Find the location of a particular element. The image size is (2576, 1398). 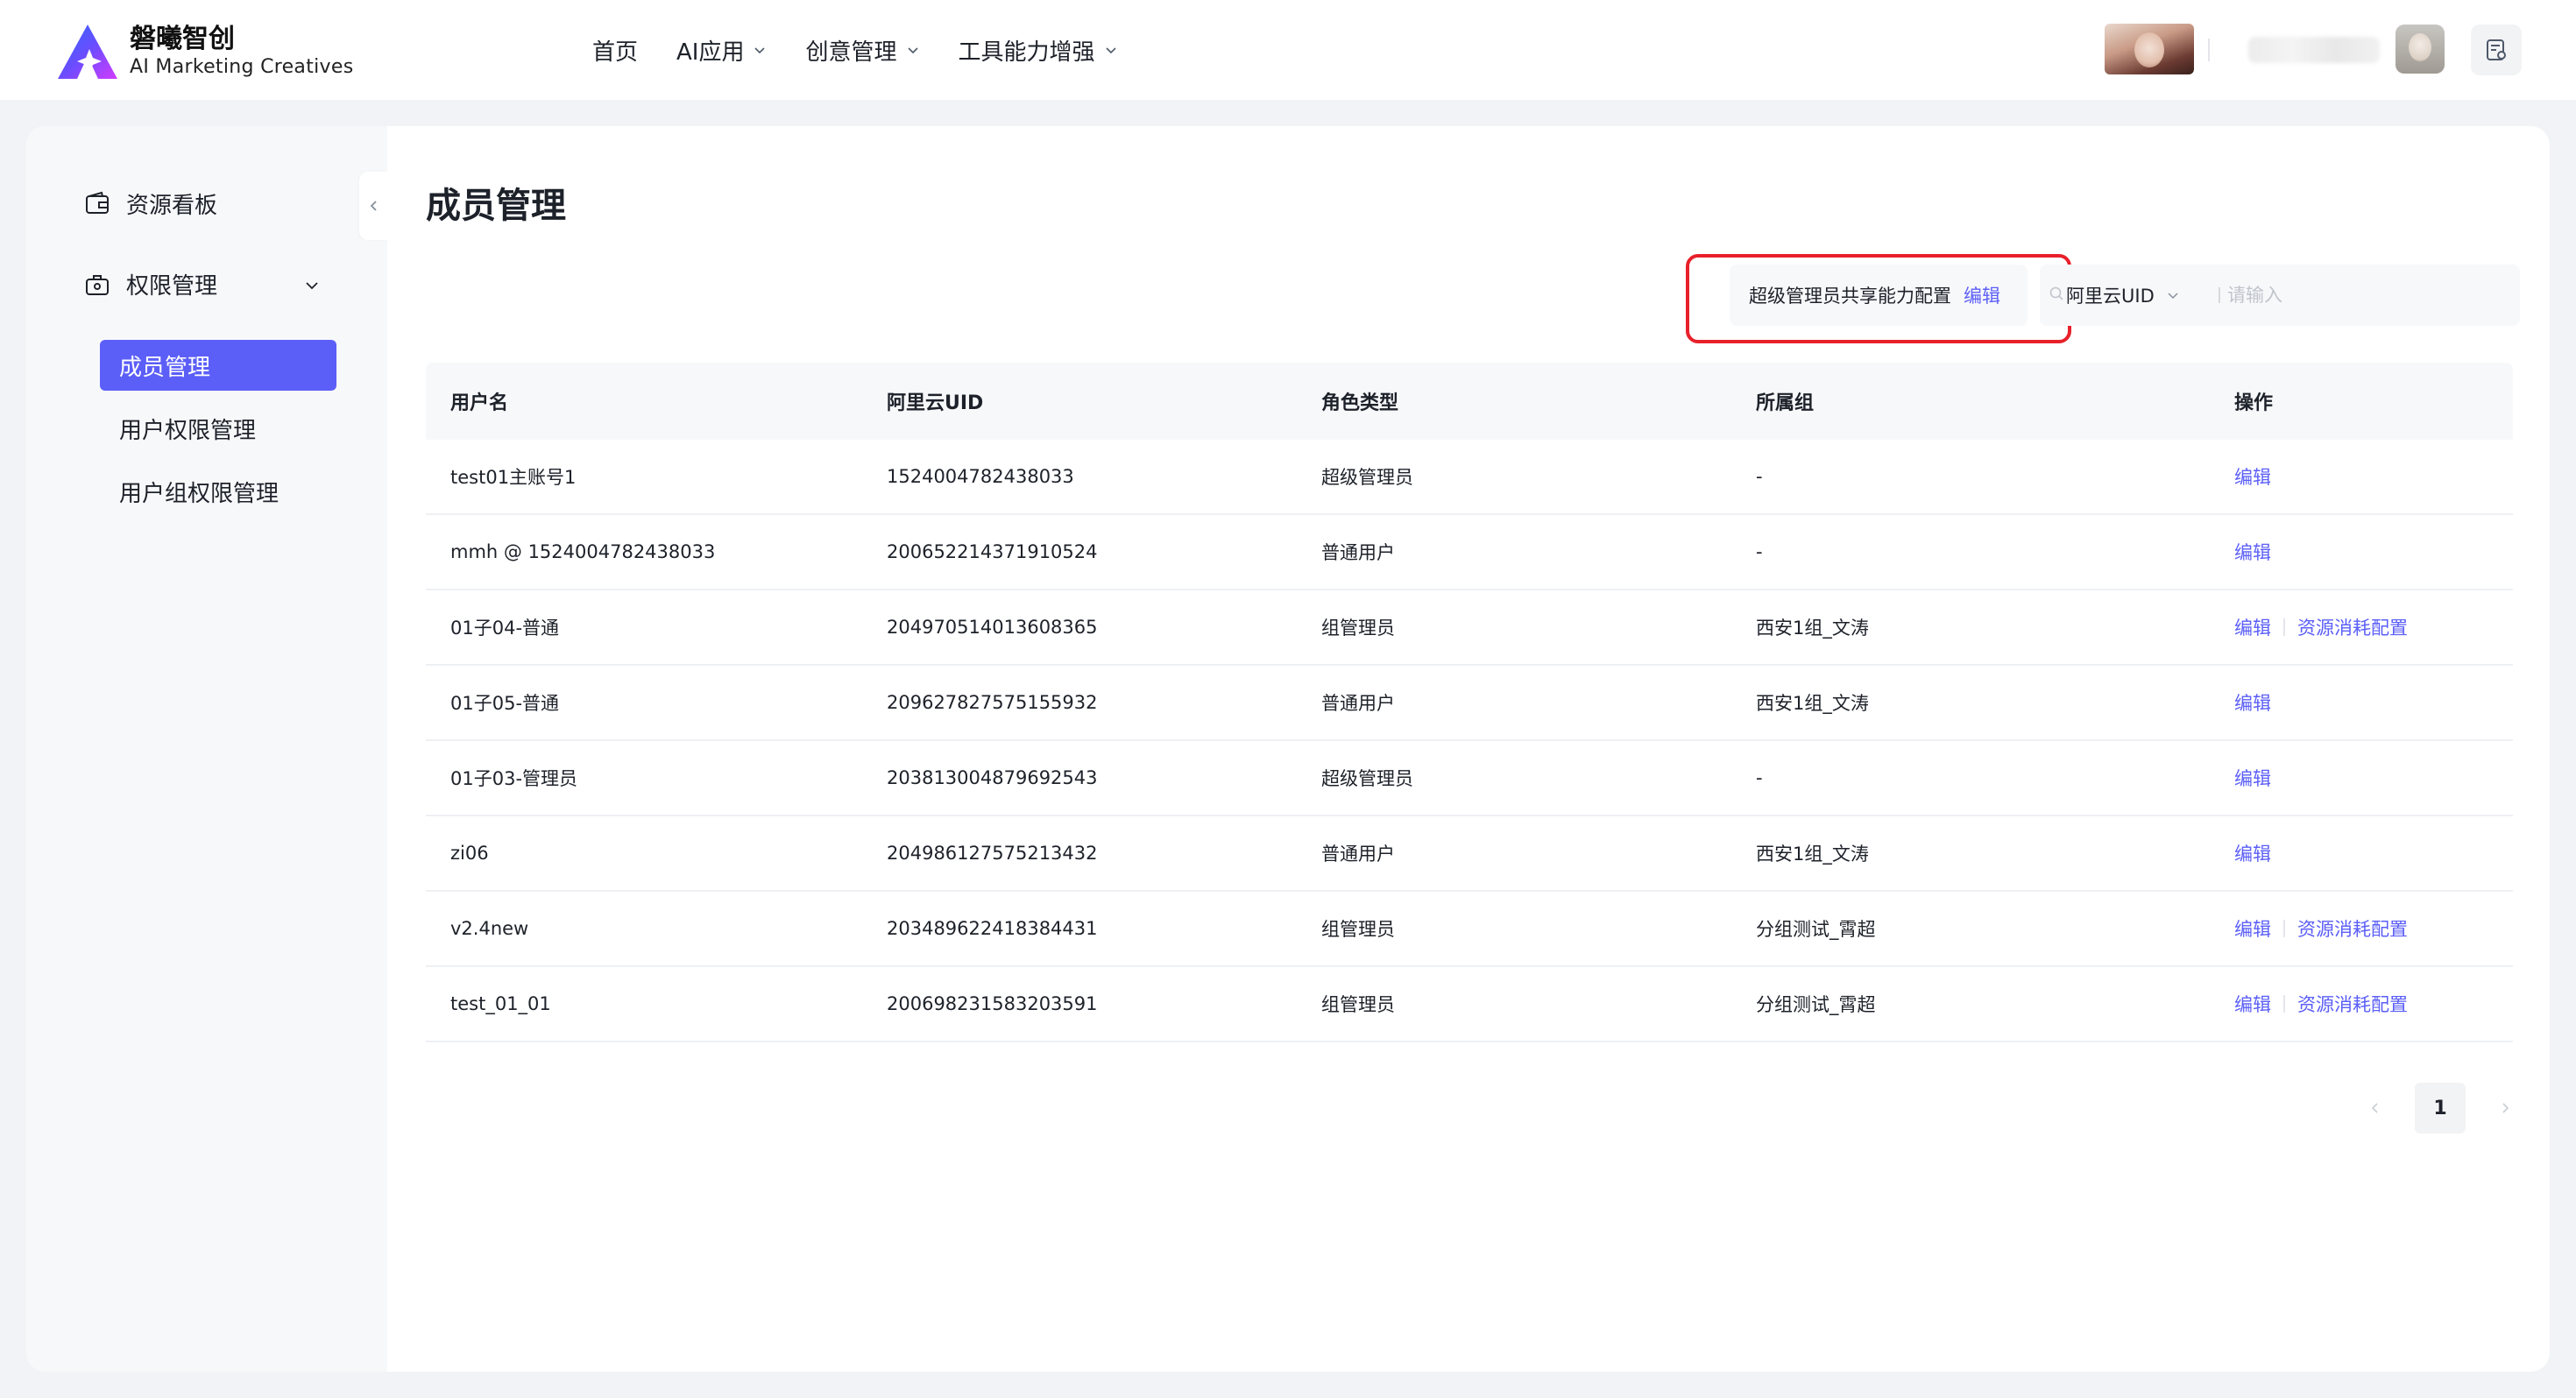

search-icon is located at coordinates (2056, 293).